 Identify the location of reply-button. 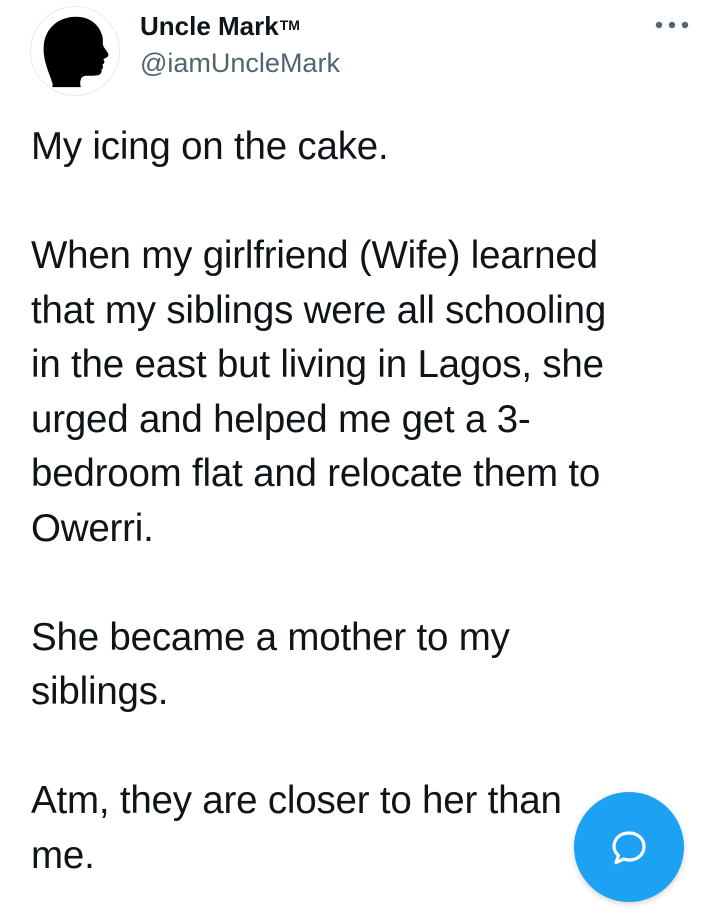
(629, 847).